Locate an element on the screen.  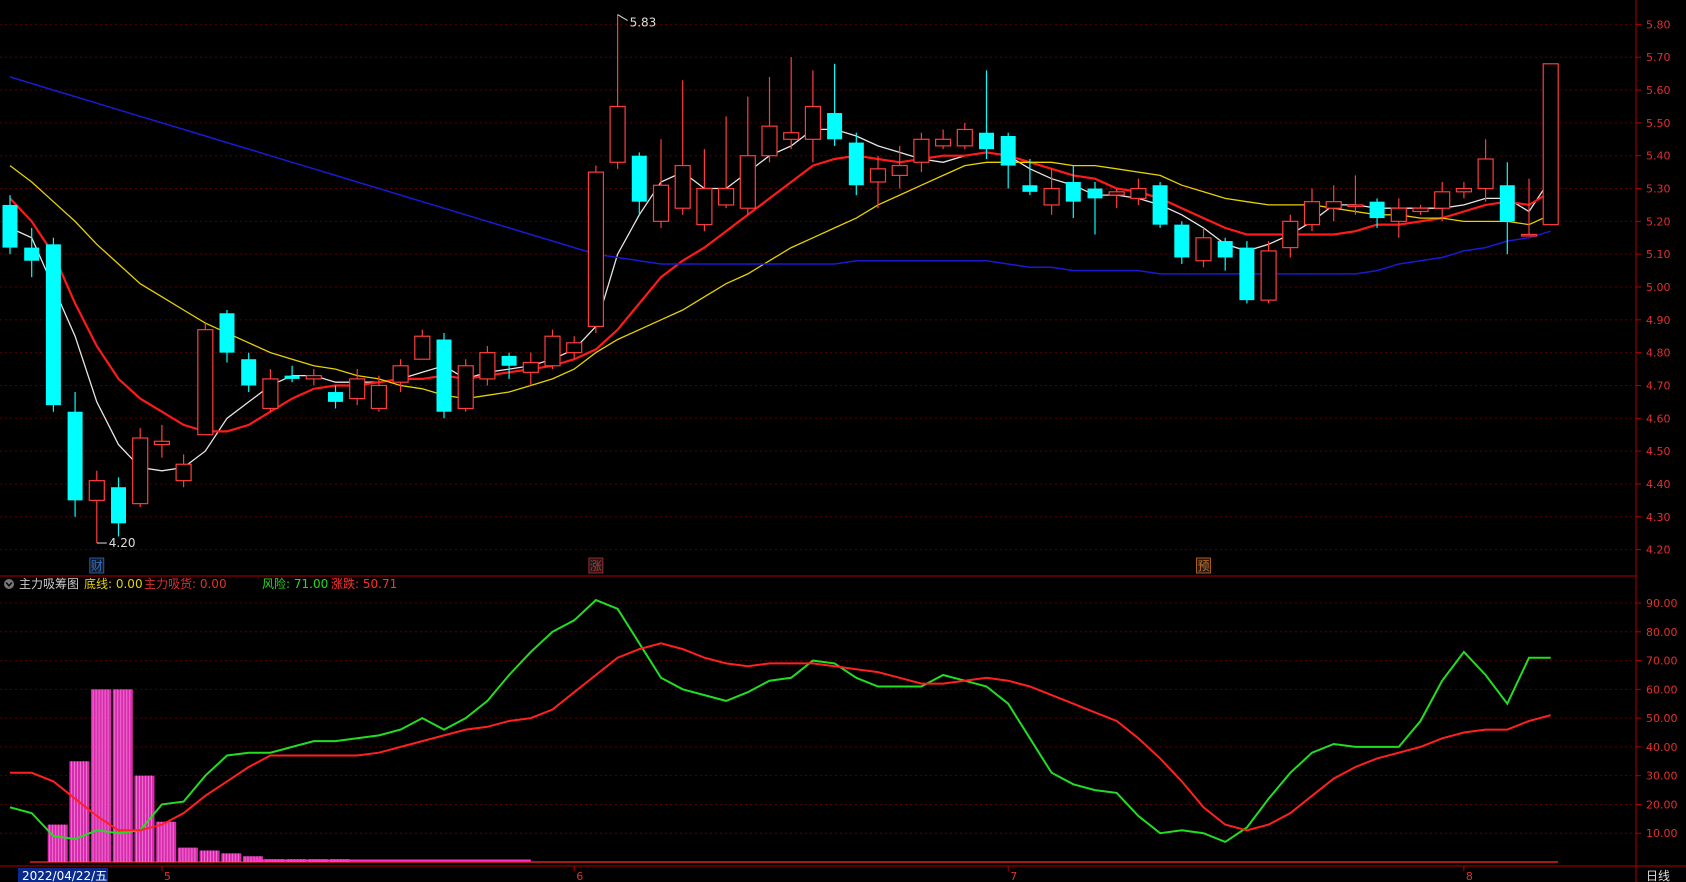
collapse-icon is located at coordinates (9, 584).